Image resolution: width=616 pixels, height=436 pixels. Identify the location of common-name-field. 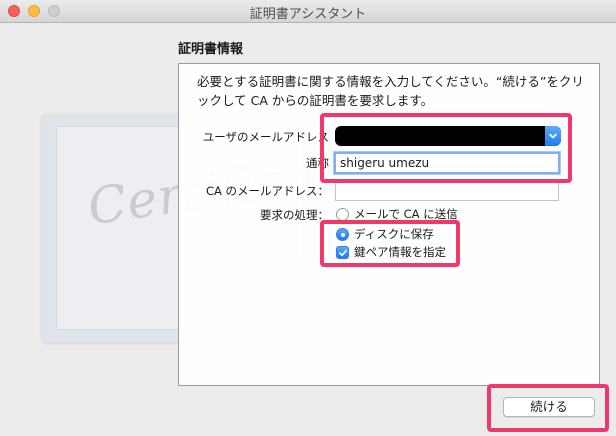
(447, 163).